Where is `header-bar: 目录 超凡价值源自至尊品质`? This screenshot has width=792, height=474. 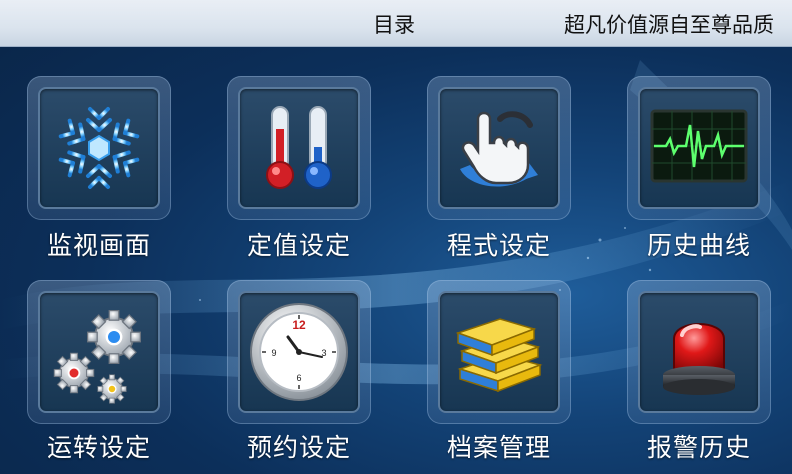 header-bar: 目录 超凡价值源自至尊品质 is located at coordinates (396, 23).